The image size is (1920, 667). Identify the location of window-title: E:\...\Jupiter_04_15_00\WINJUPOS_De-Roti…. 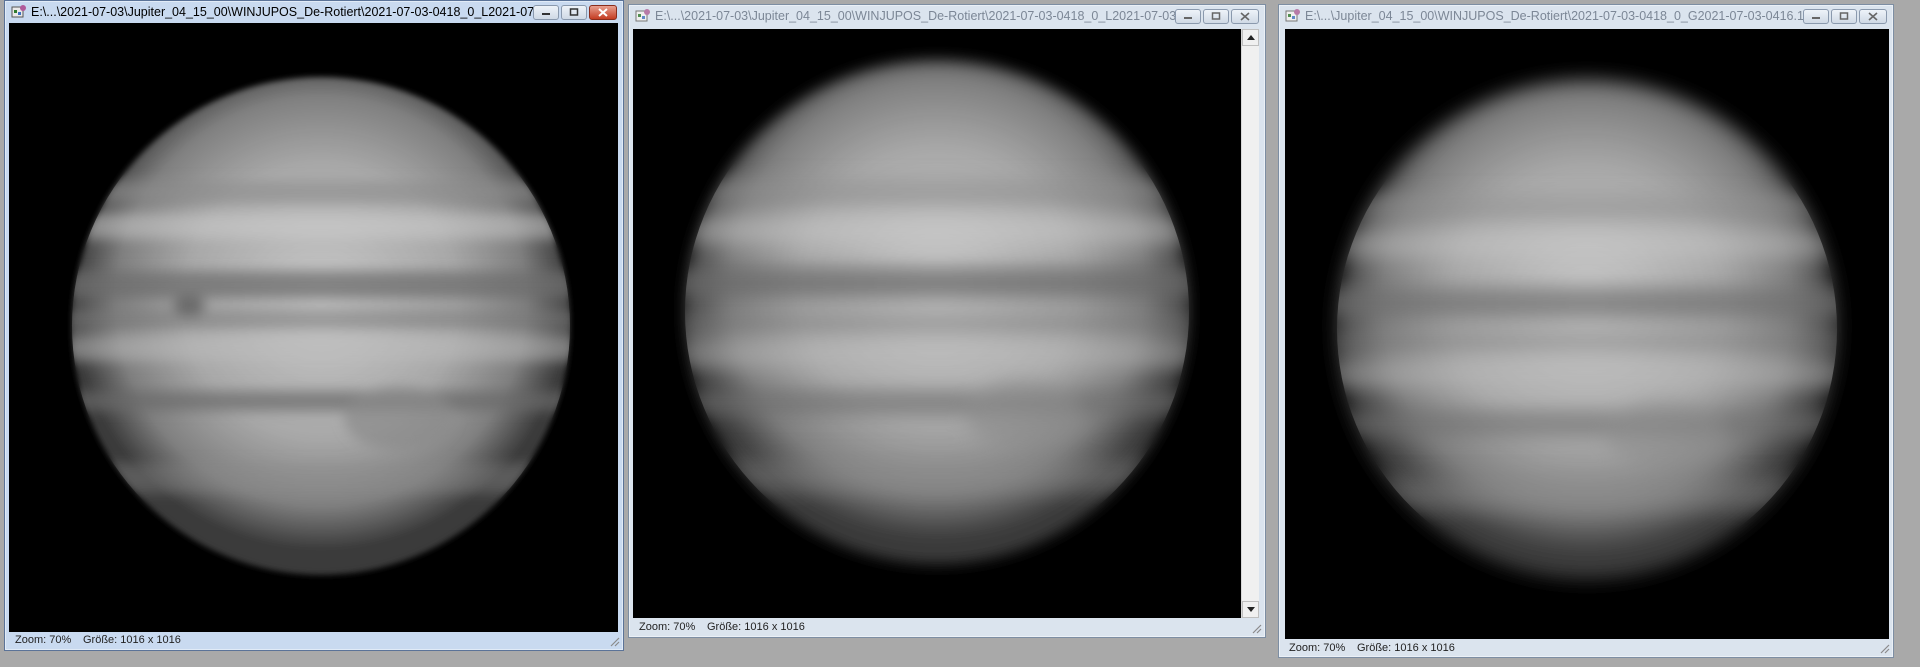
(1554, 16).